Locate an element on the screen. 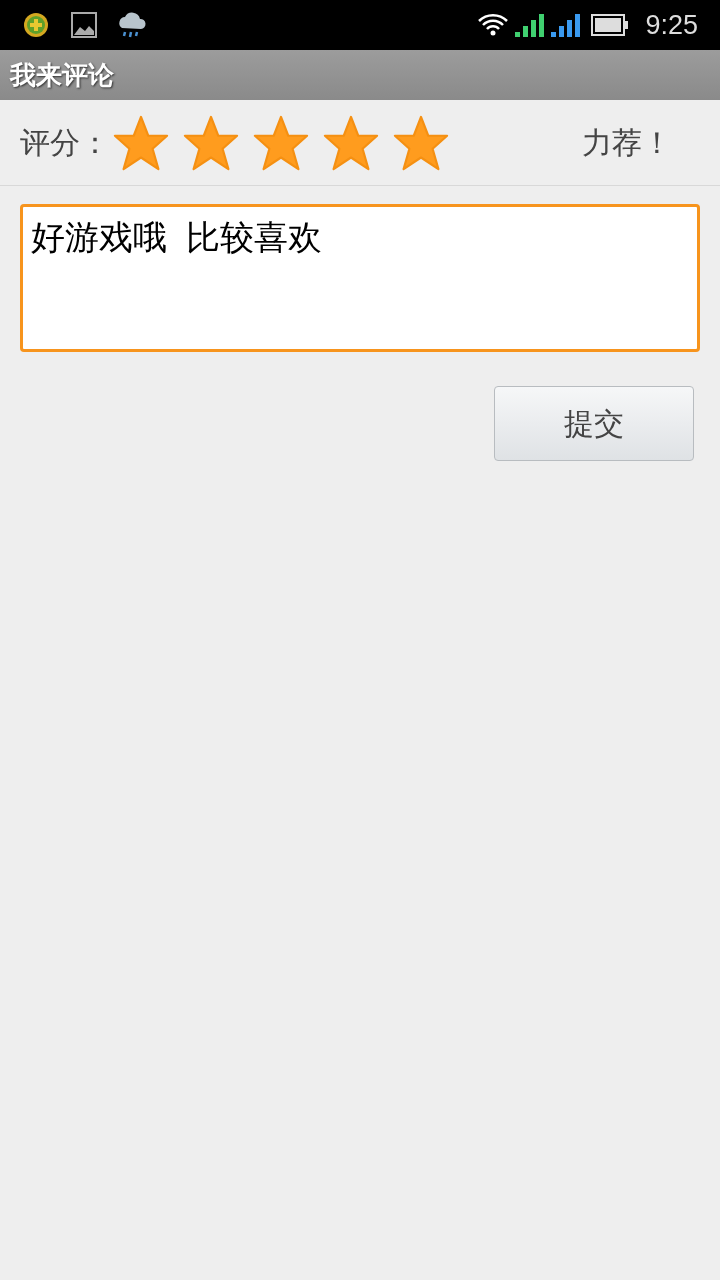  shield-plus-icon is located at coordinates (36, 25).